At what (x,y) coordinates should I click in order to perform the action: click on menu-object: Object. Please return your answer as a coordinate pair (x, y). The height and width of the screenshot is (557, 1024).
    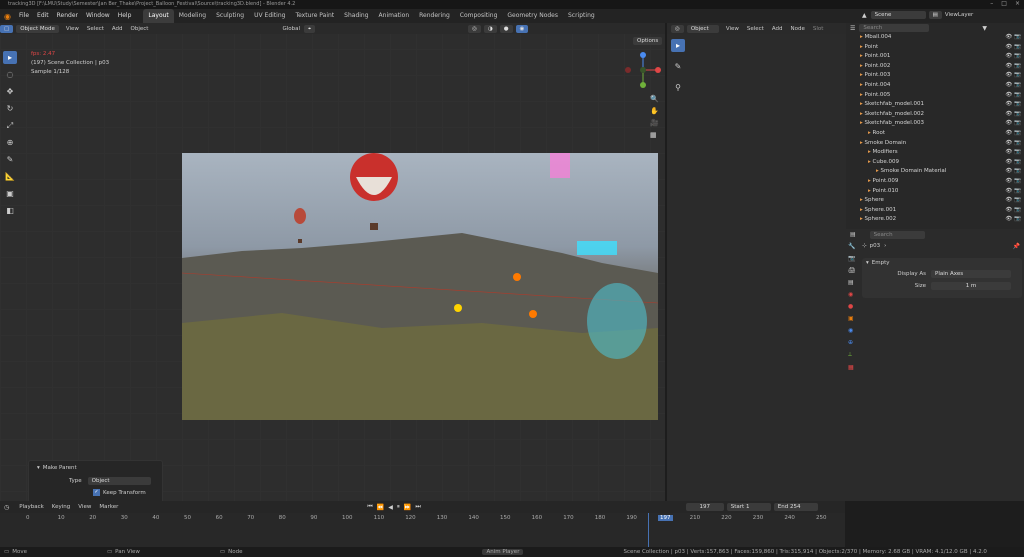
    Looking at the image, I should click on (140, 29).